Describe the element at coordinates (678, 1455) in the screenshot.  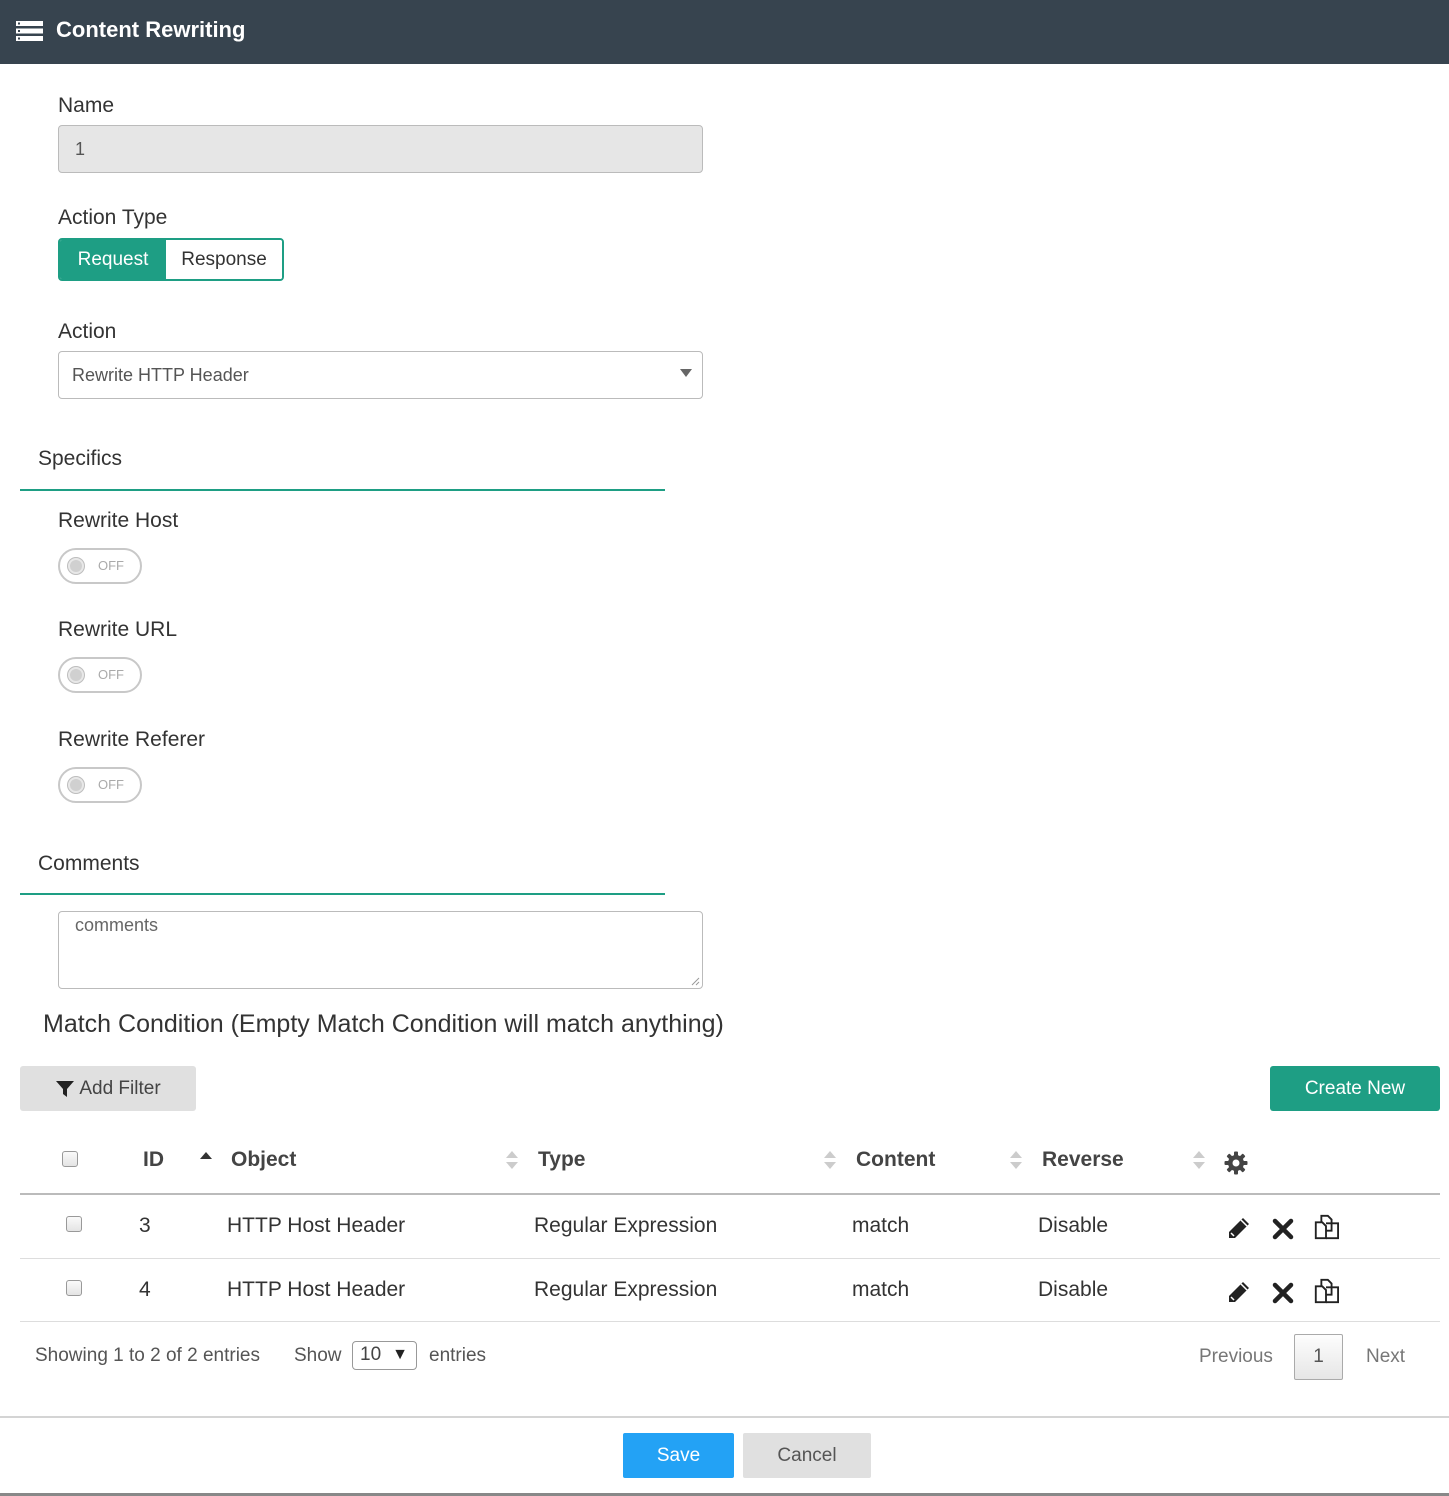
I see `save-button: Save` at that location.